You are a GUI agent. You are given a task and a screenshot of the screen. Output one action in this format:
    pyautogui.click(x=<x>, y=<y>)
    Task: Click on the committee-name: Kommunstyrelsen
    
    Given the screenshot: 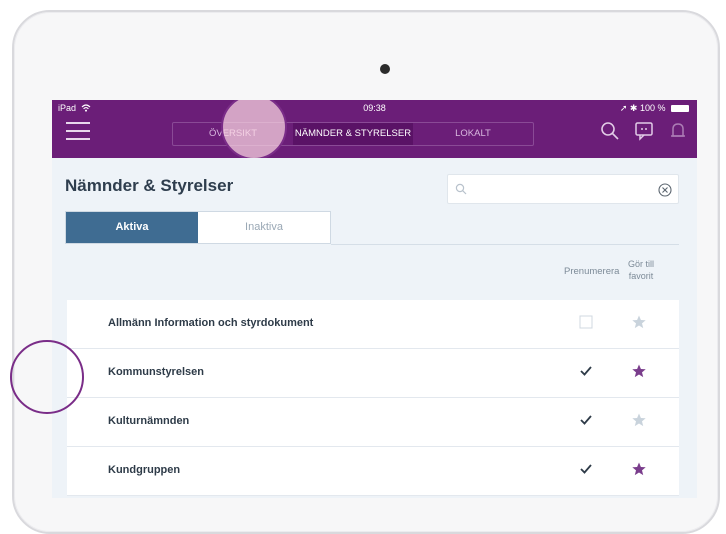 What is the action you would take?
    pyautogui.click(x=156, y=372)
    